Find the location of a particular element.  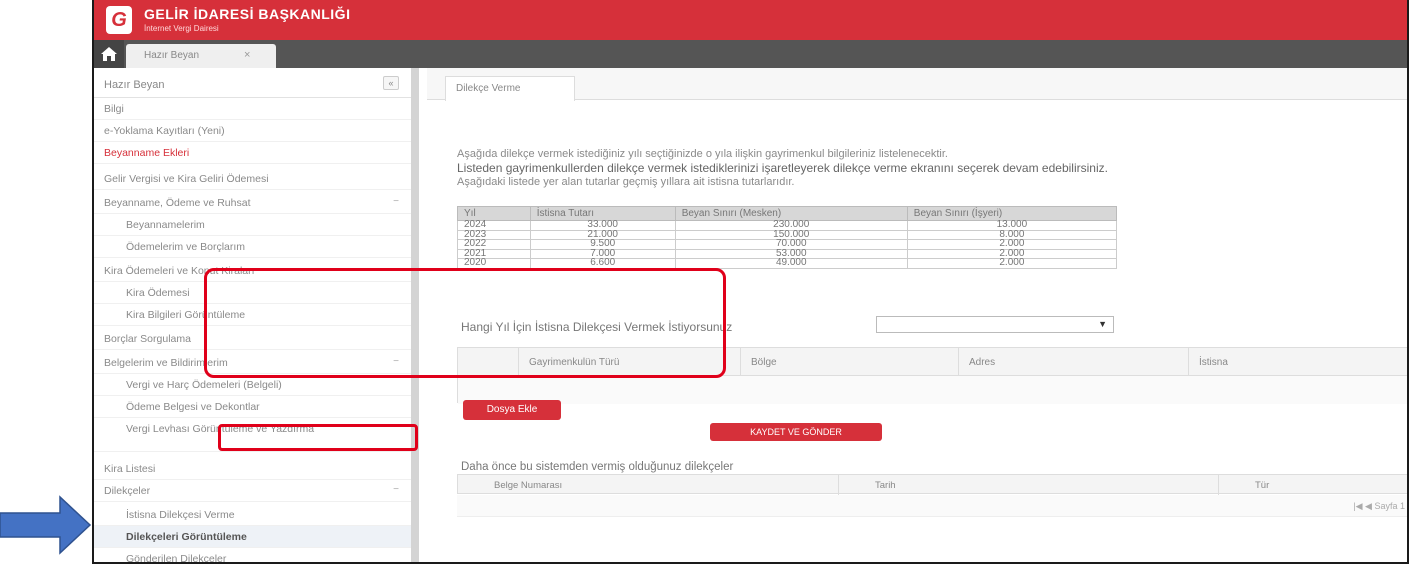

save-and-send-button: KAYDET VE GÖNDER is located at coordinates (796, 432).